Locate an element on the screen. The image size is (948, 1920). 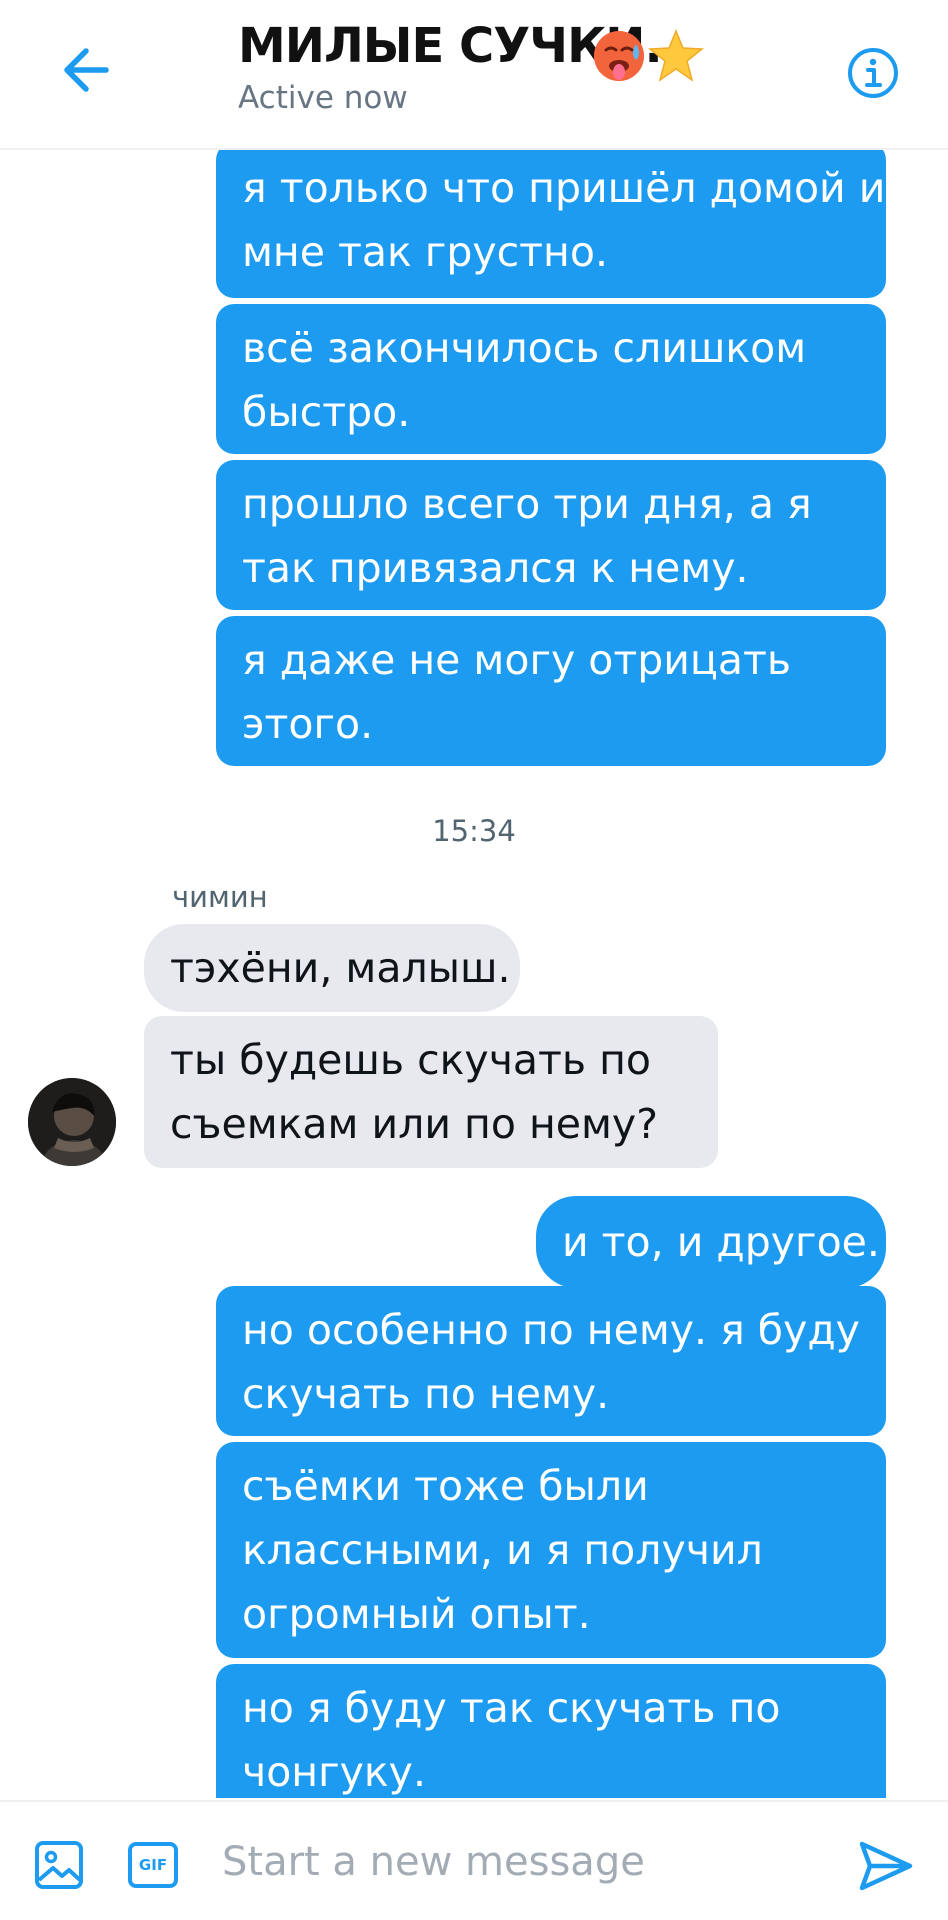
conversation-header: МИЛЫЕ СУЧКИ. Active now is located at coordinates (474, 75).